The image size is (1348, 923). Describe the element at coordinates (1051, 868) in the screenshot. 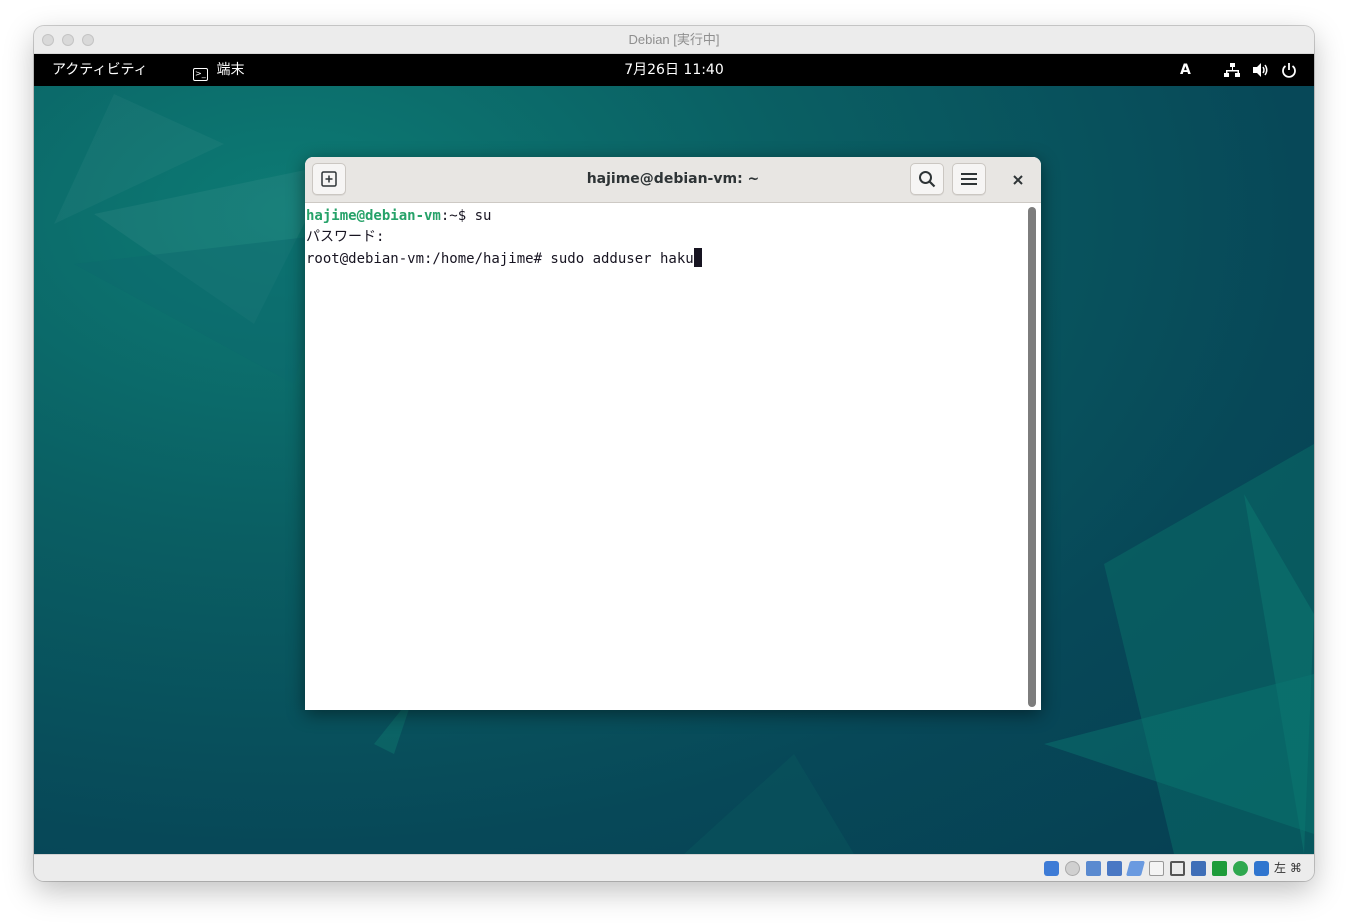

I see `hard-disk-icon` at that location.